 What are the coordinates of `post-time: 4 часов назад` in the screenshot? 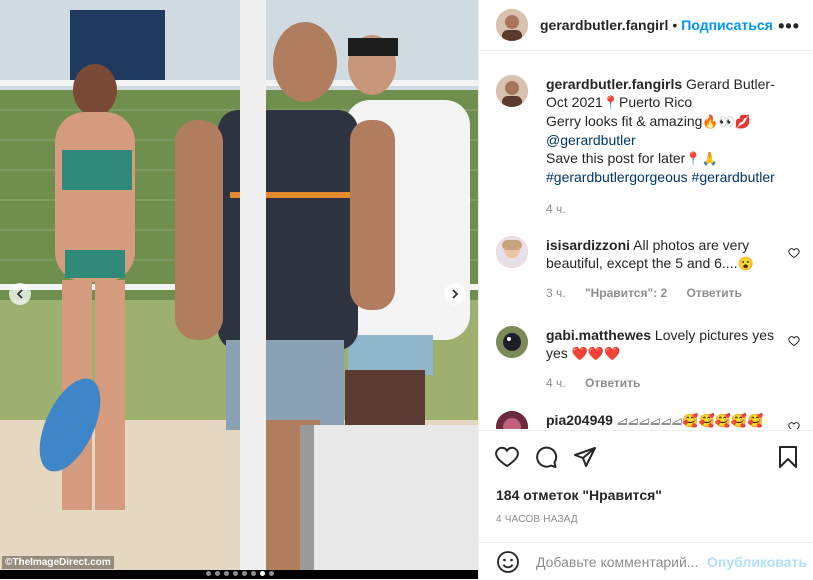 It's located at (537, 519).